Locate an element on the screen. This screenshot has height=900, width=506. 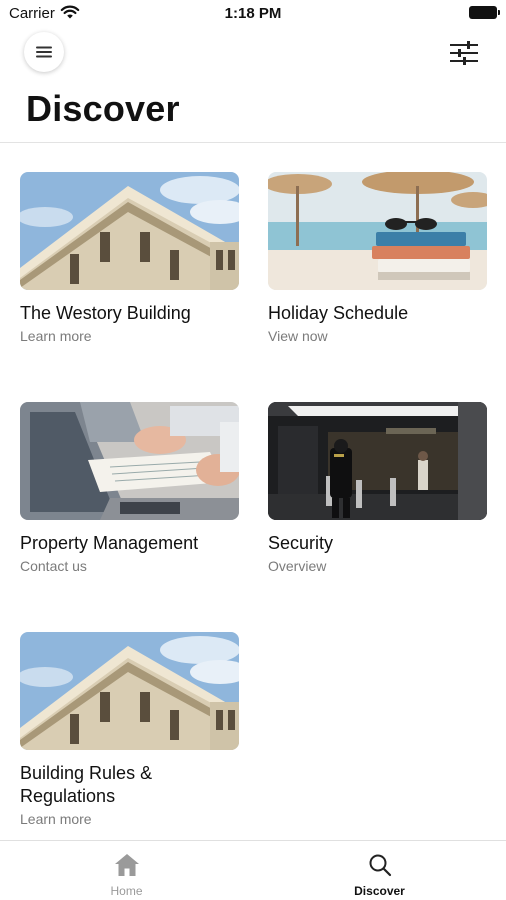
tab-label: Home is located at coordinates (126, 891).